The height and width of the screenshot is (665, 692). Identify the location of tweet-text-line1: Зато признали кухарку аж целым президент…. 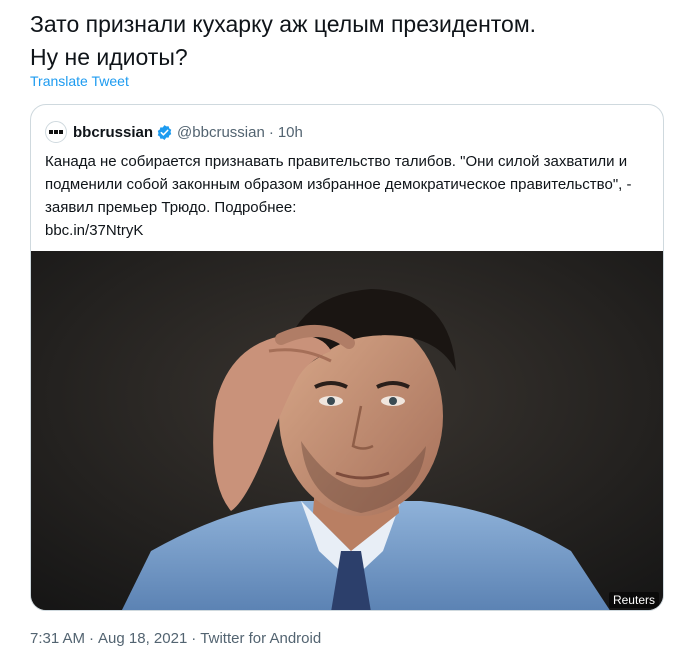
(283, 24).